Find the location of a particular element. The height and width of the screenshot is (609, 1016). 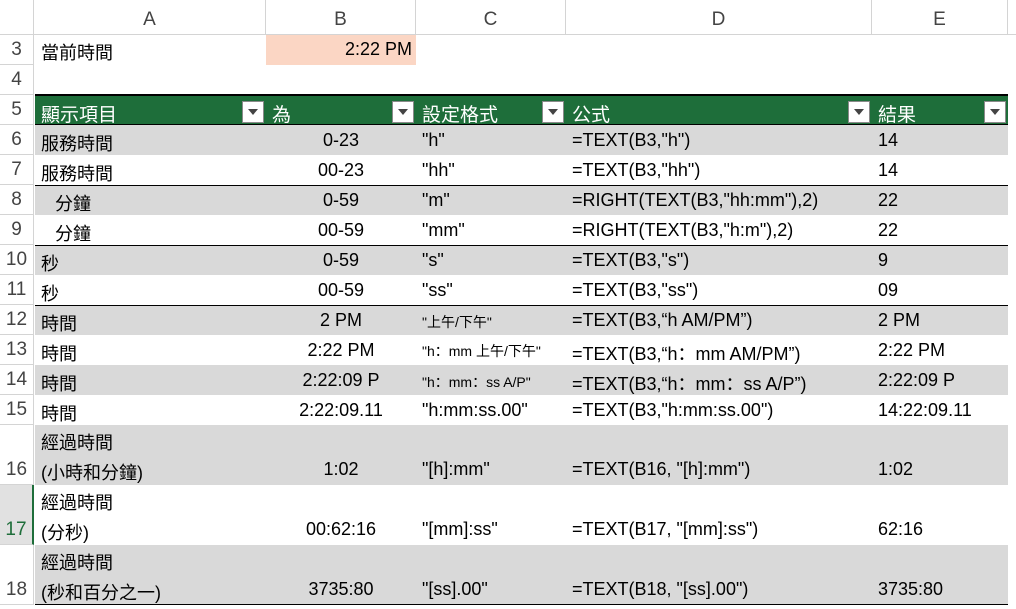

row-header: 12 is located at coordinates (17, 320).